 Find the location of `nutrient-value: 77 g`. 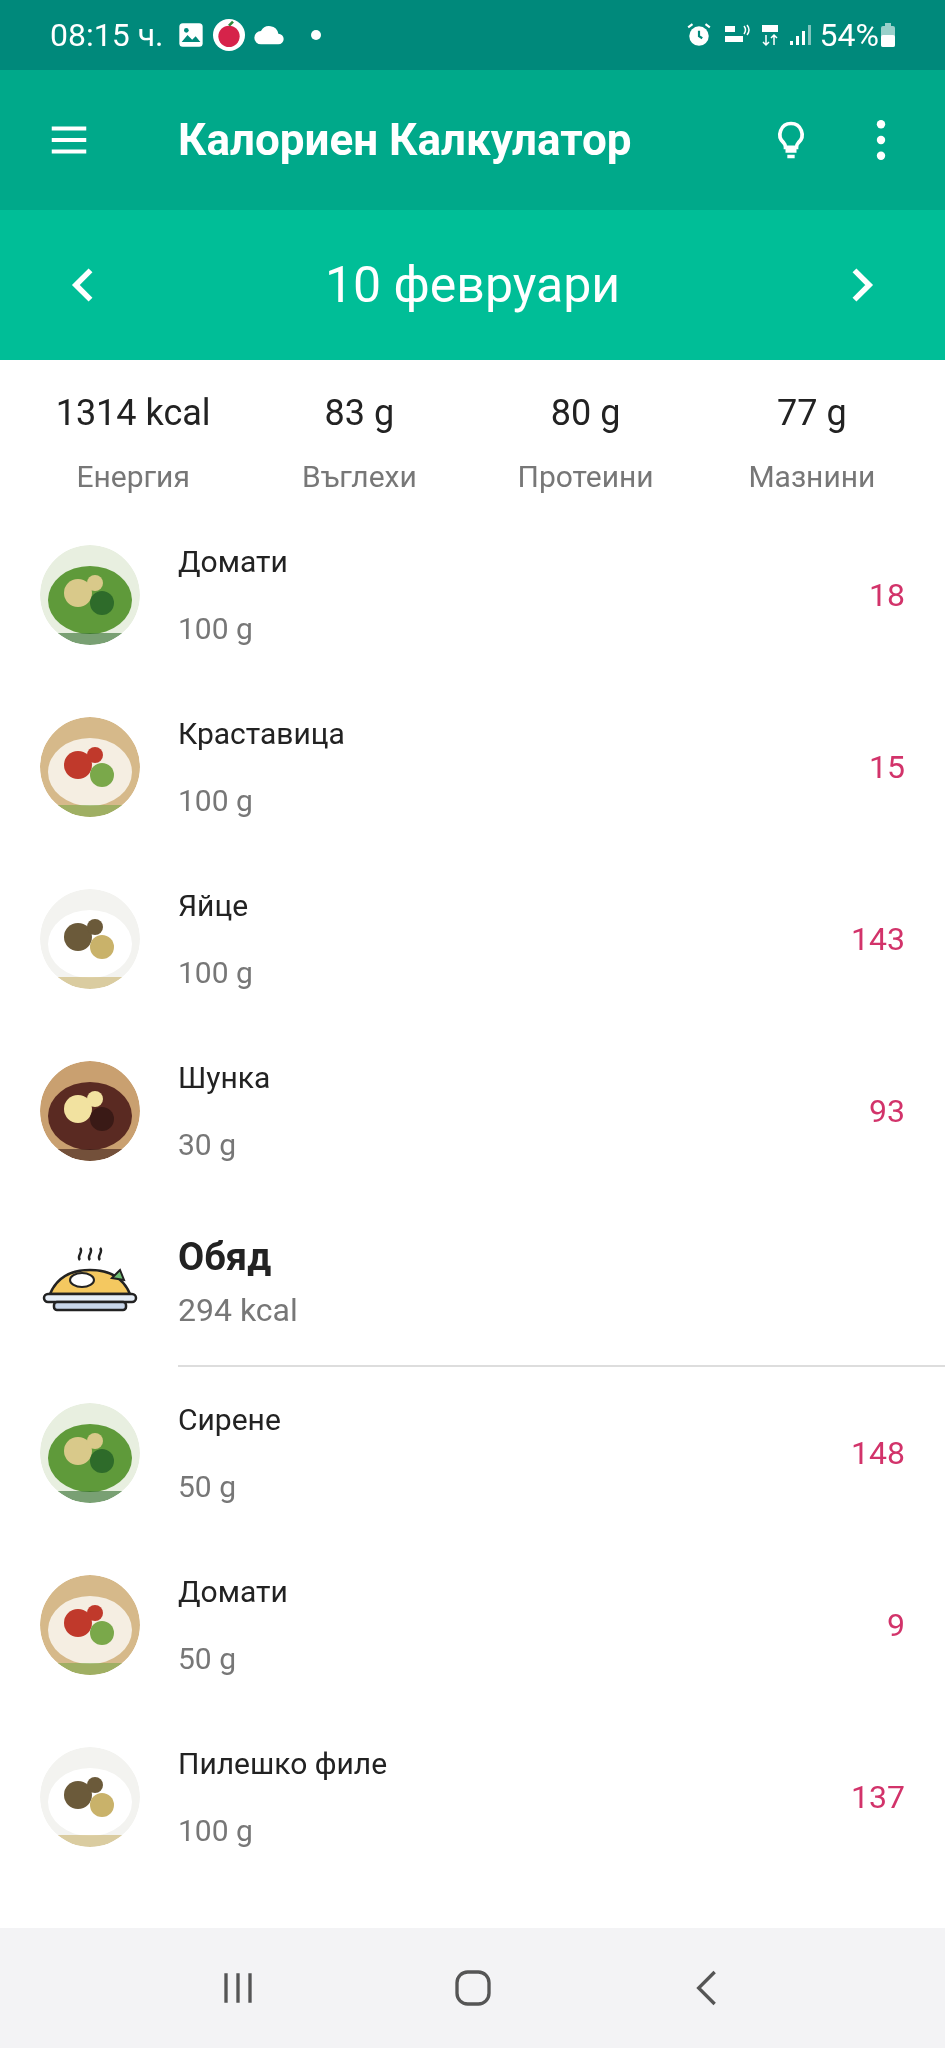

nutrient-value: 77 g is located at coordinates (812, 413).